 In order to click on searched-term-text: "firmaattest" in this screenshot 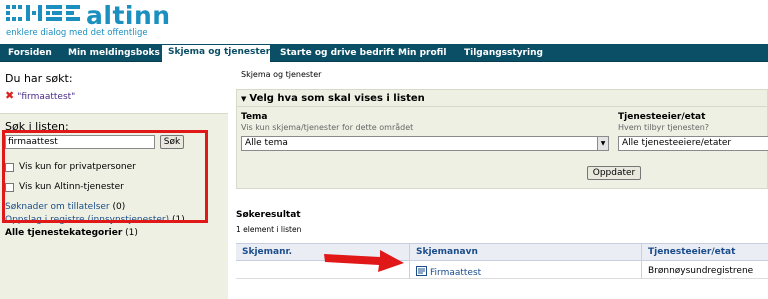, I will do `click(46, 97)`.